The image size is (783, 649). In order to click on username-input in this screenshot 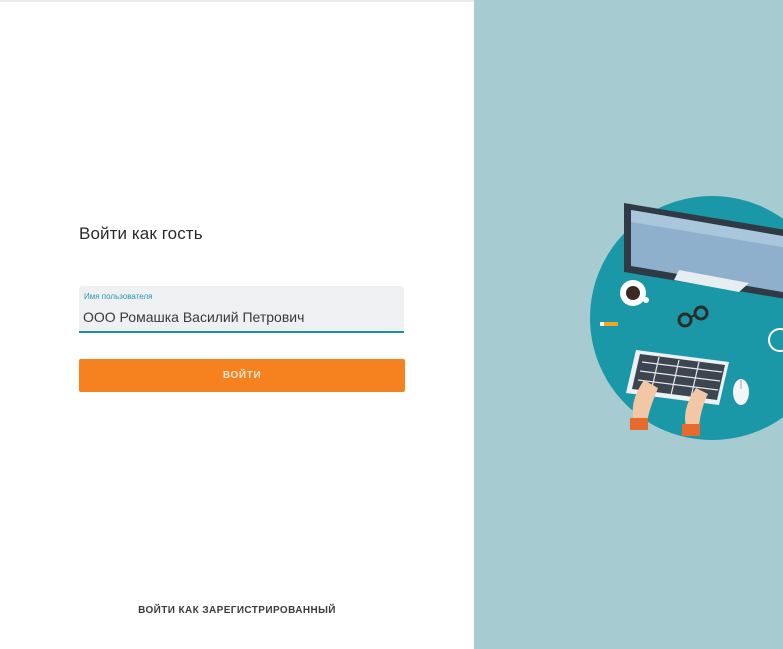, I will do `click(239, 317)`.